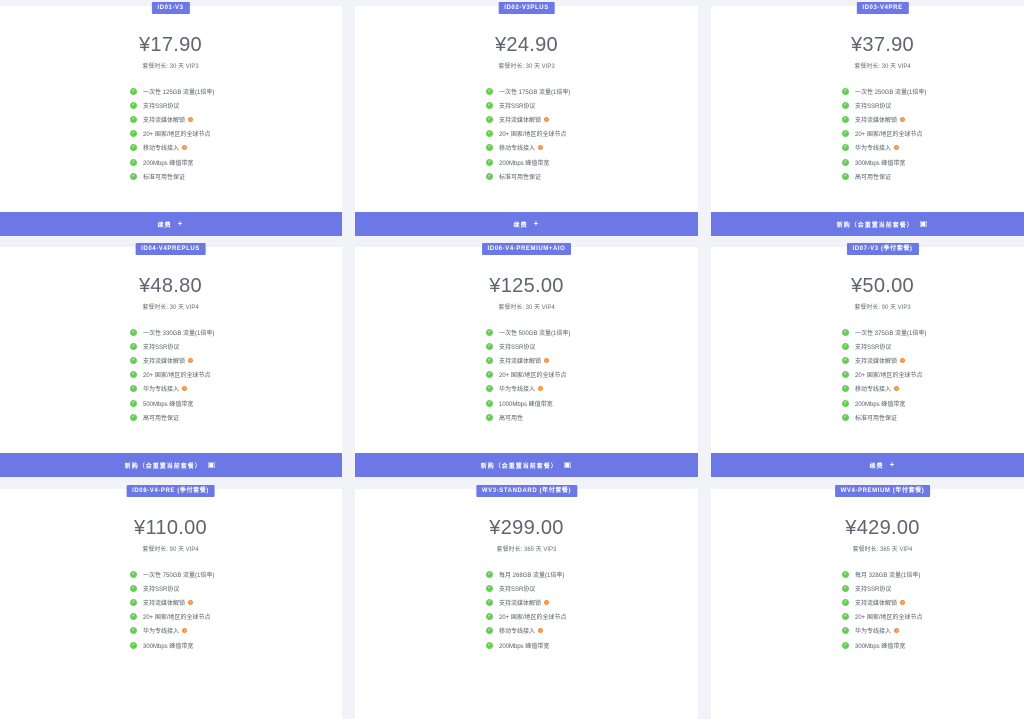 The height and width of the screenshot is (719, 1024). I want to click on feature-item: ✓ 每月 268GB 流量(1倍率), so click(526, 574).